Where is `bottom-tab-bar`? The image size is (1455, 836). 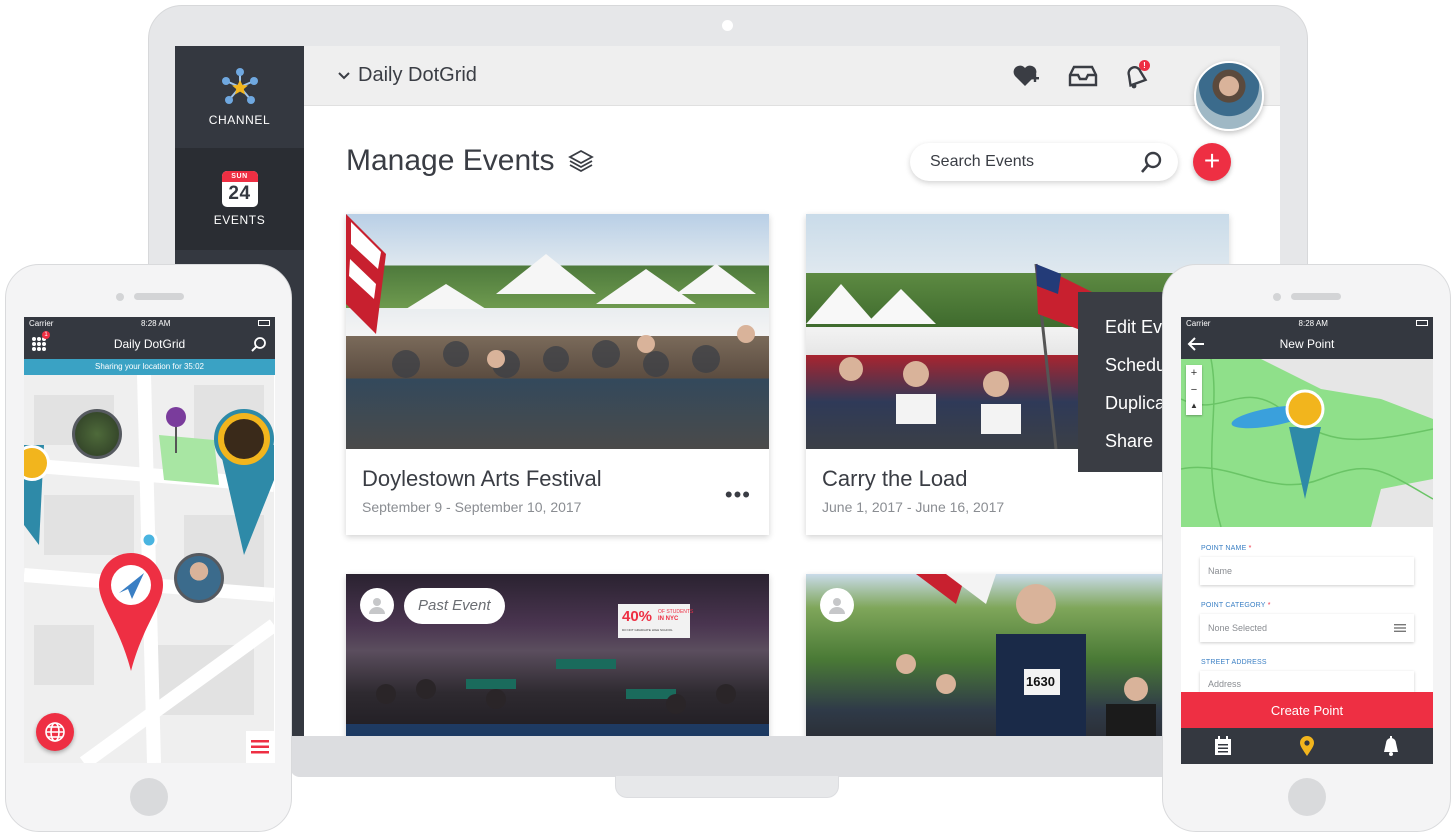 bottom-tab-bar is located at coordinates (1307, 746).